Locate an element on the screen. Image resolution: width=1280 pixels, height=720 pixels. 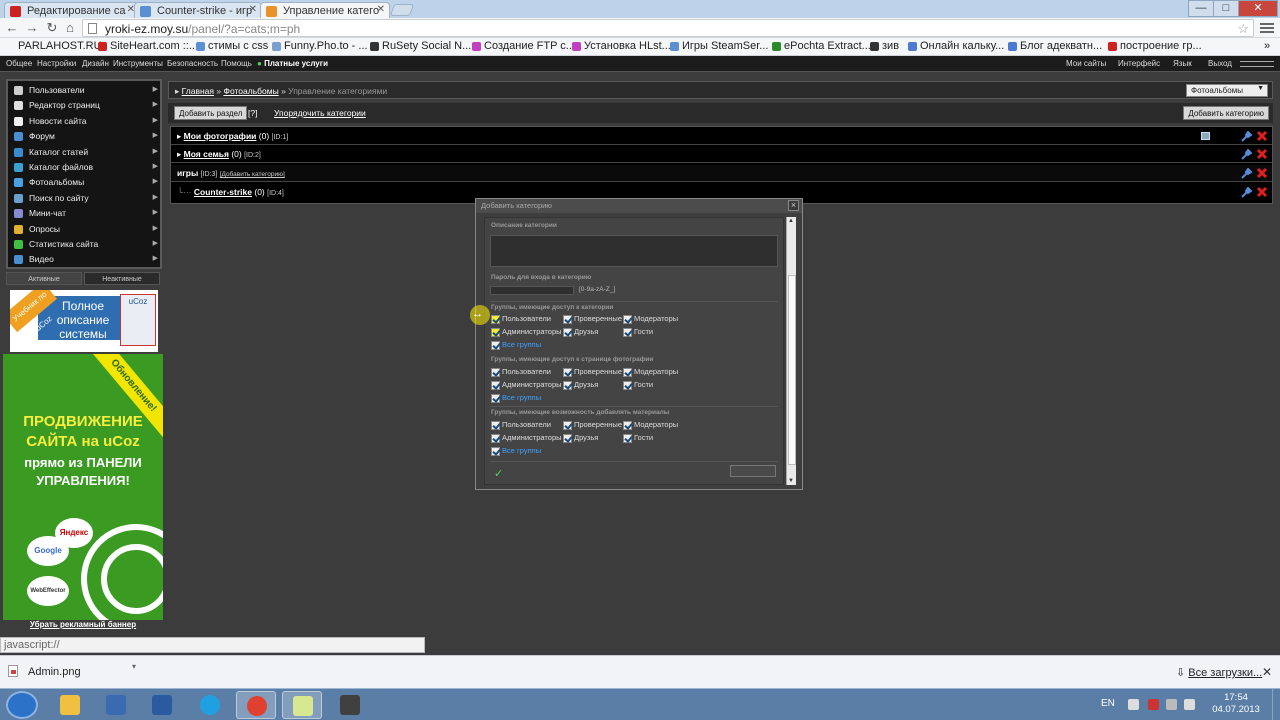
sidebar-item: Видео ▶ is located at coordinates (86, 260).